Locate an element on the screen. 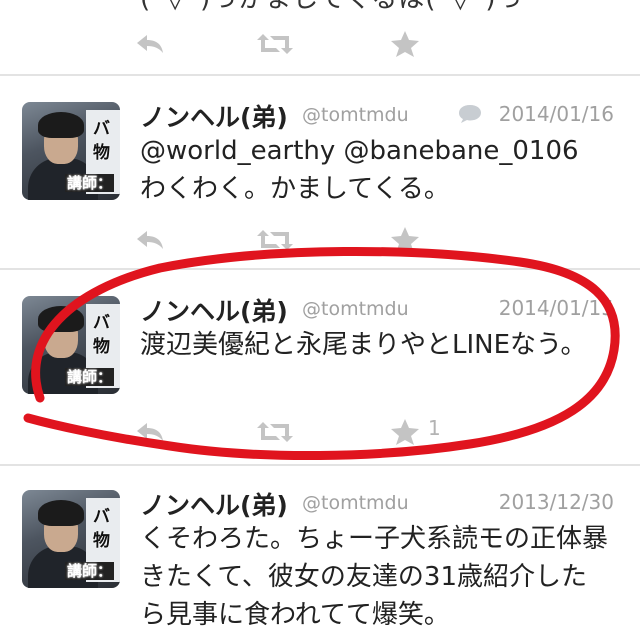 The image size is (640, 640). tweet-actions: 1 is located at coordinates (340, 432).